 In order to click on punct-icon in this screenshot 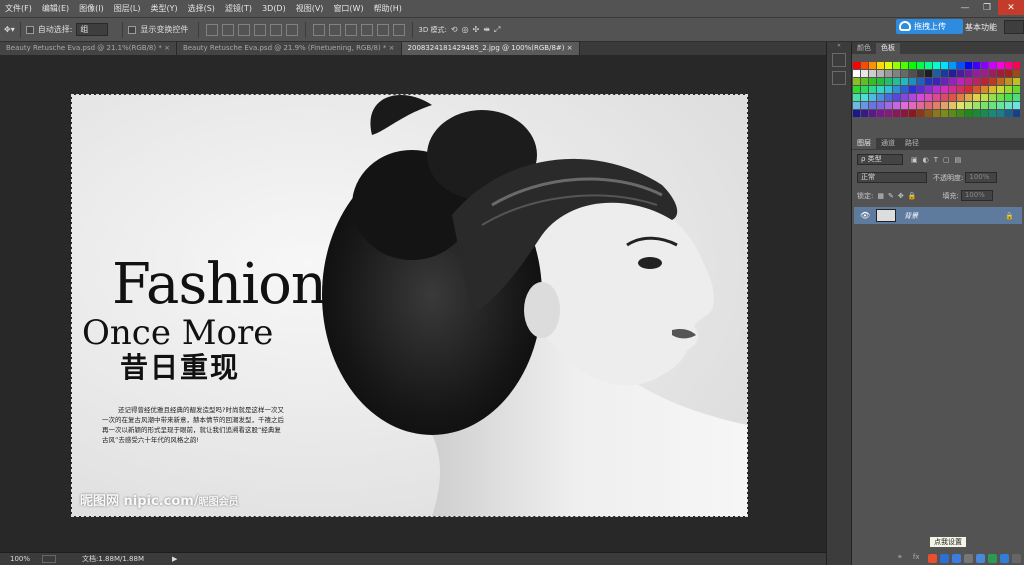, I will do `click(968, 558)`.